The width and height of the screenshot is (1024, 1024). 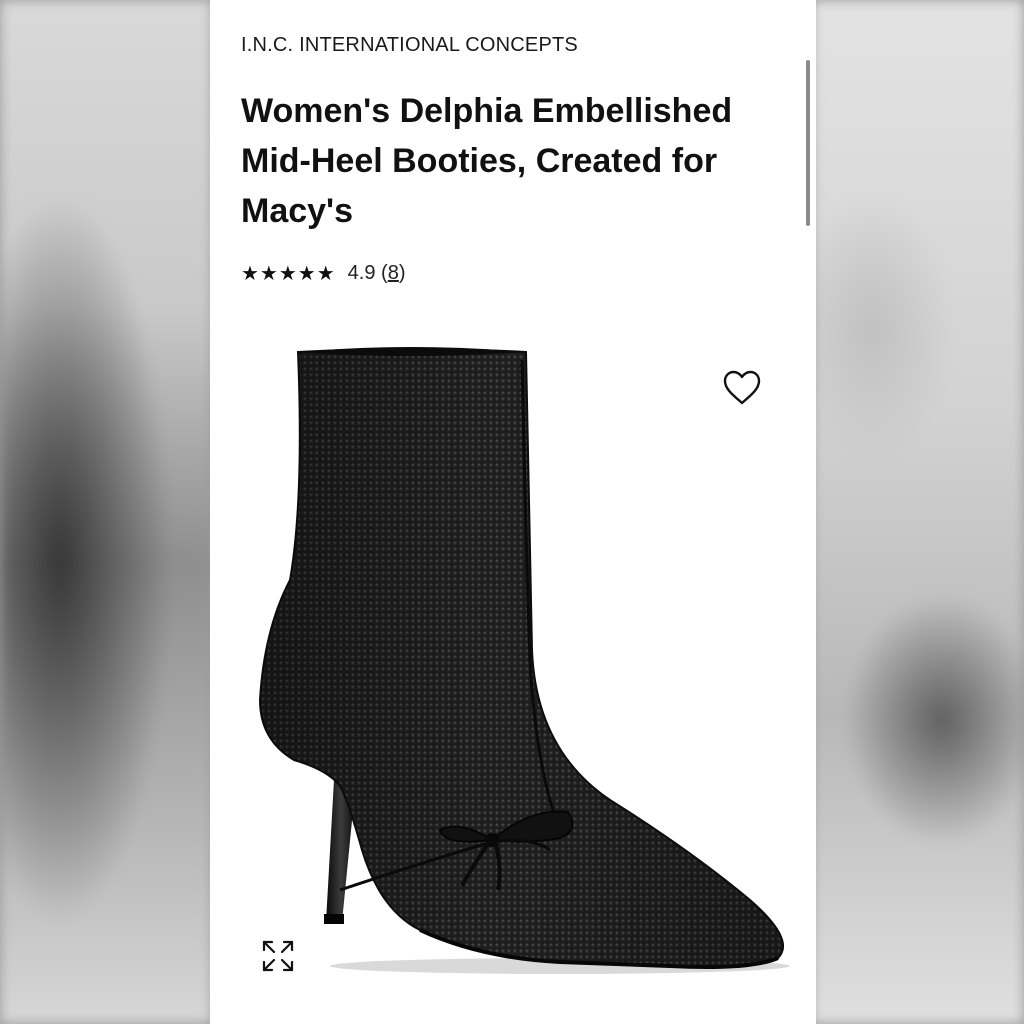 I want to click on heart-outline-icon, so click(x=742, y=387).